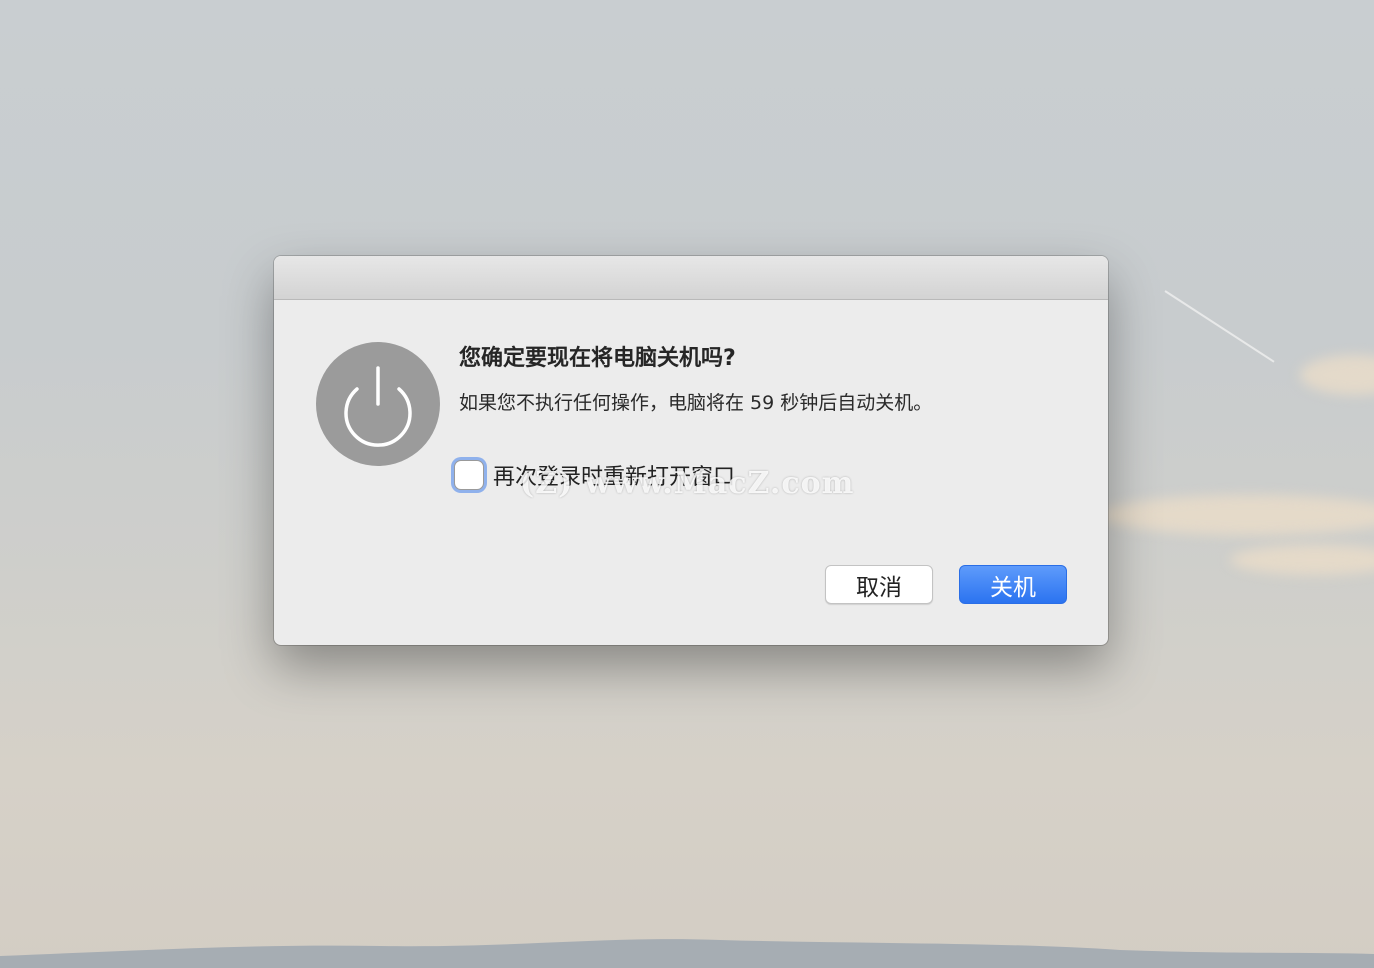 The height and width of the screenshot is (968, 1374). I want to click on dialog-title: 您确定要现在将电脑关机吗?, so click(597, 358).